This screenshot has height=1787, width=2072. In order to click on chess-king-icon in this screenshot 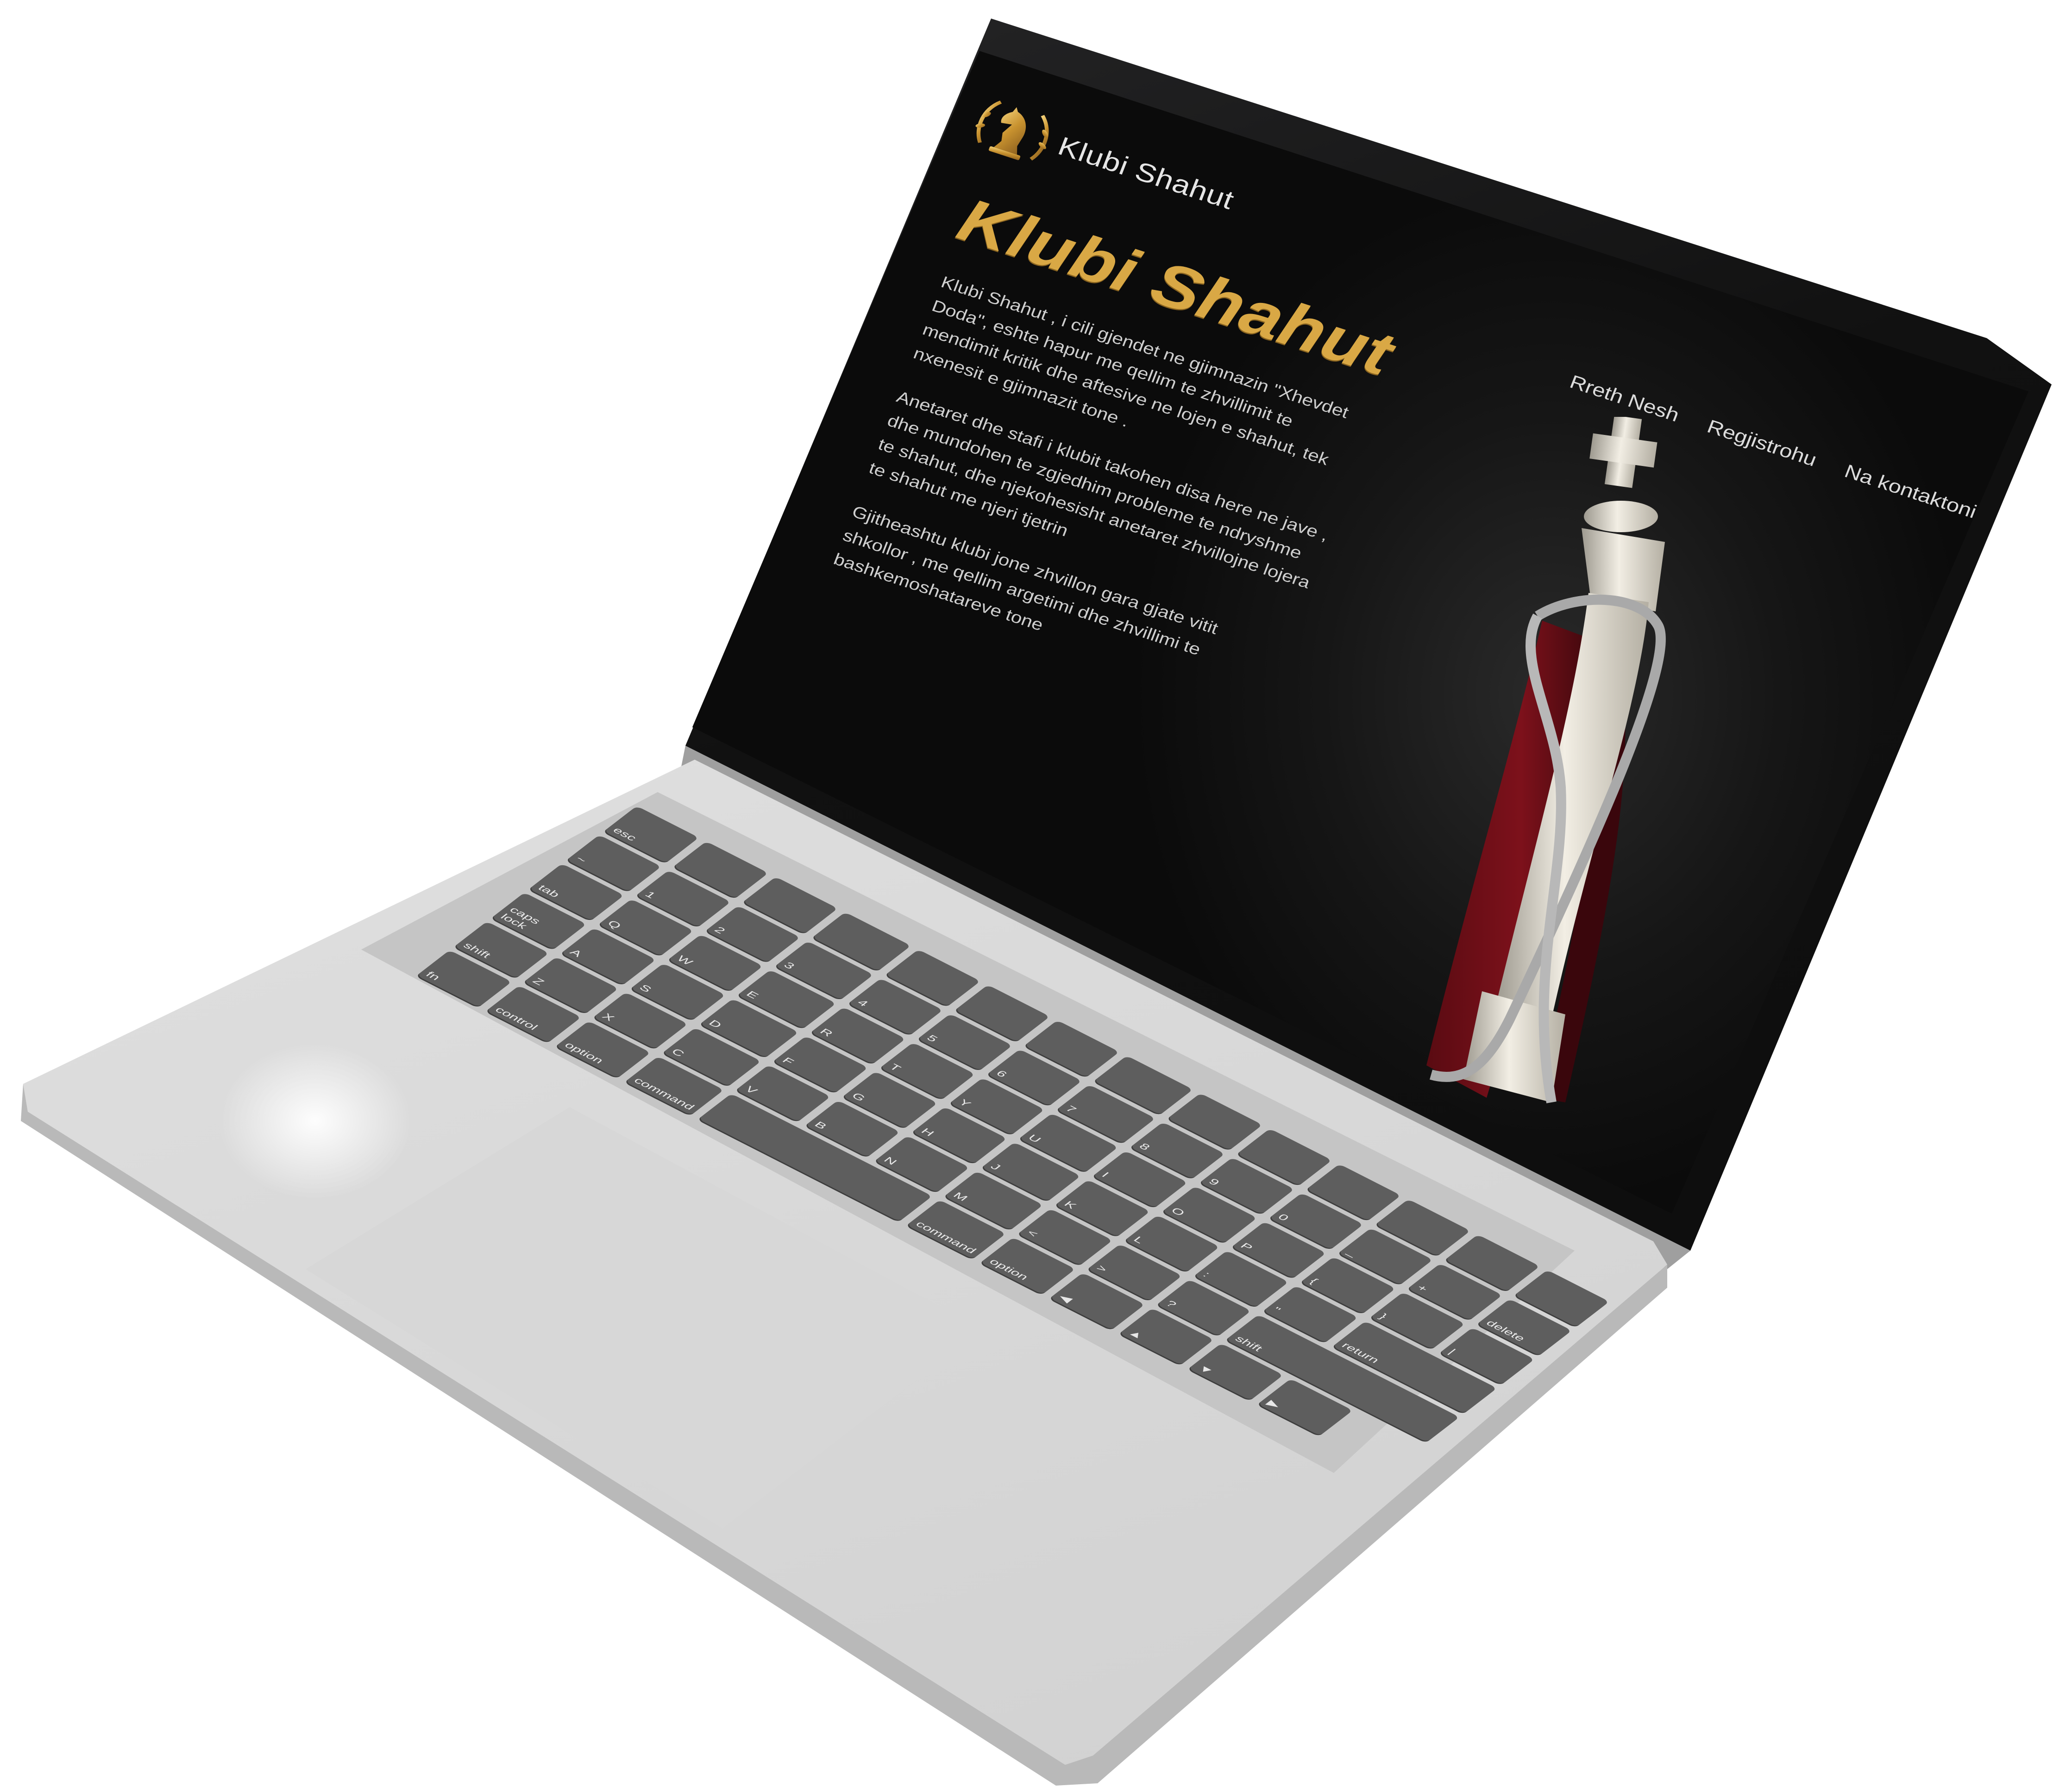, I will do `click(1575, 768)`.